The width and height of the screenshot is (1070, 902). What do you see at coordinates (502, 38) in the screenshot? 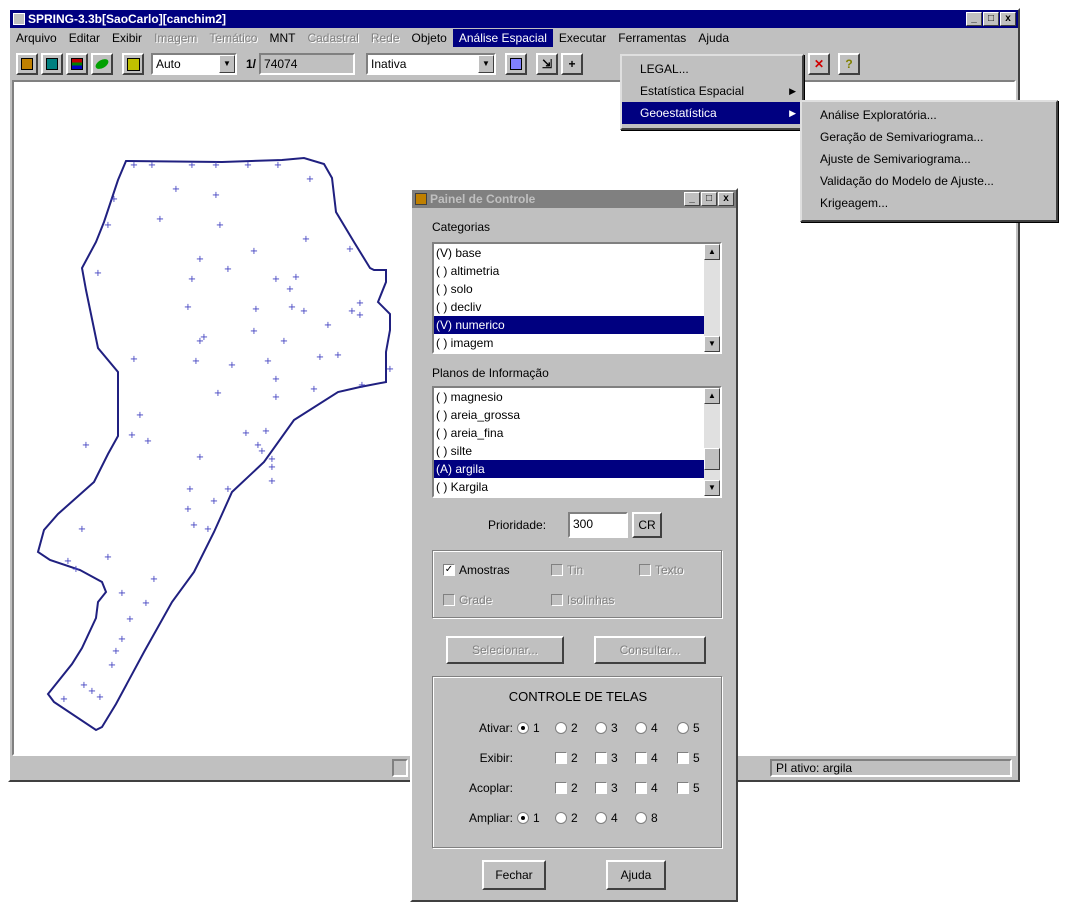
I see `menu-analise-espacial: Análise Espacial` at bounding box center [502, 38].